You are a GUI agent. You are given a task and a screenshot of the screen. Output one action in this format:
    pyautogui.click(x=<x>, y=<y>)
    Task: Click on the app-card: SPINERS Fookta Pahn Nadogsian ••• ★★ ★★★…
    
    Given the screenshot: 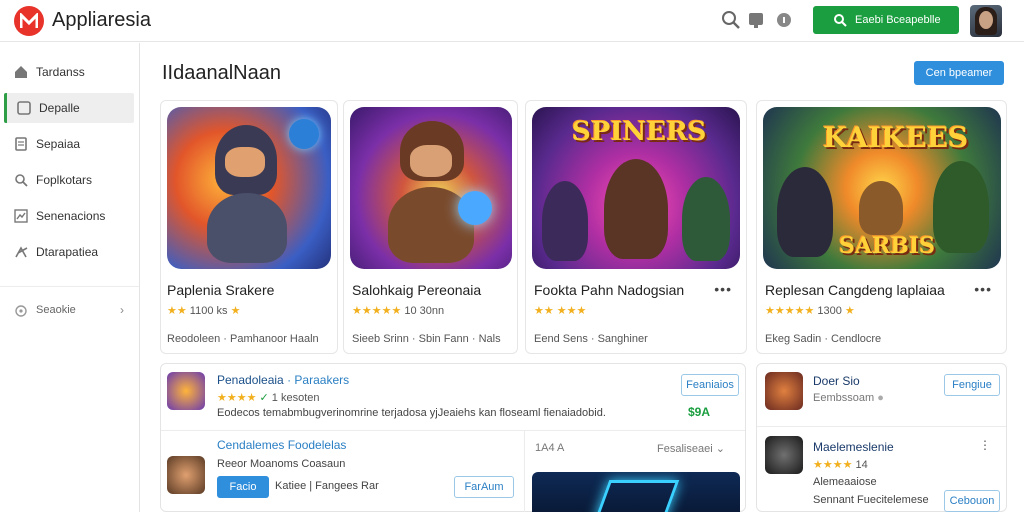 What is the action you would take?
    pyautogui.click(x=636, y=227)
    